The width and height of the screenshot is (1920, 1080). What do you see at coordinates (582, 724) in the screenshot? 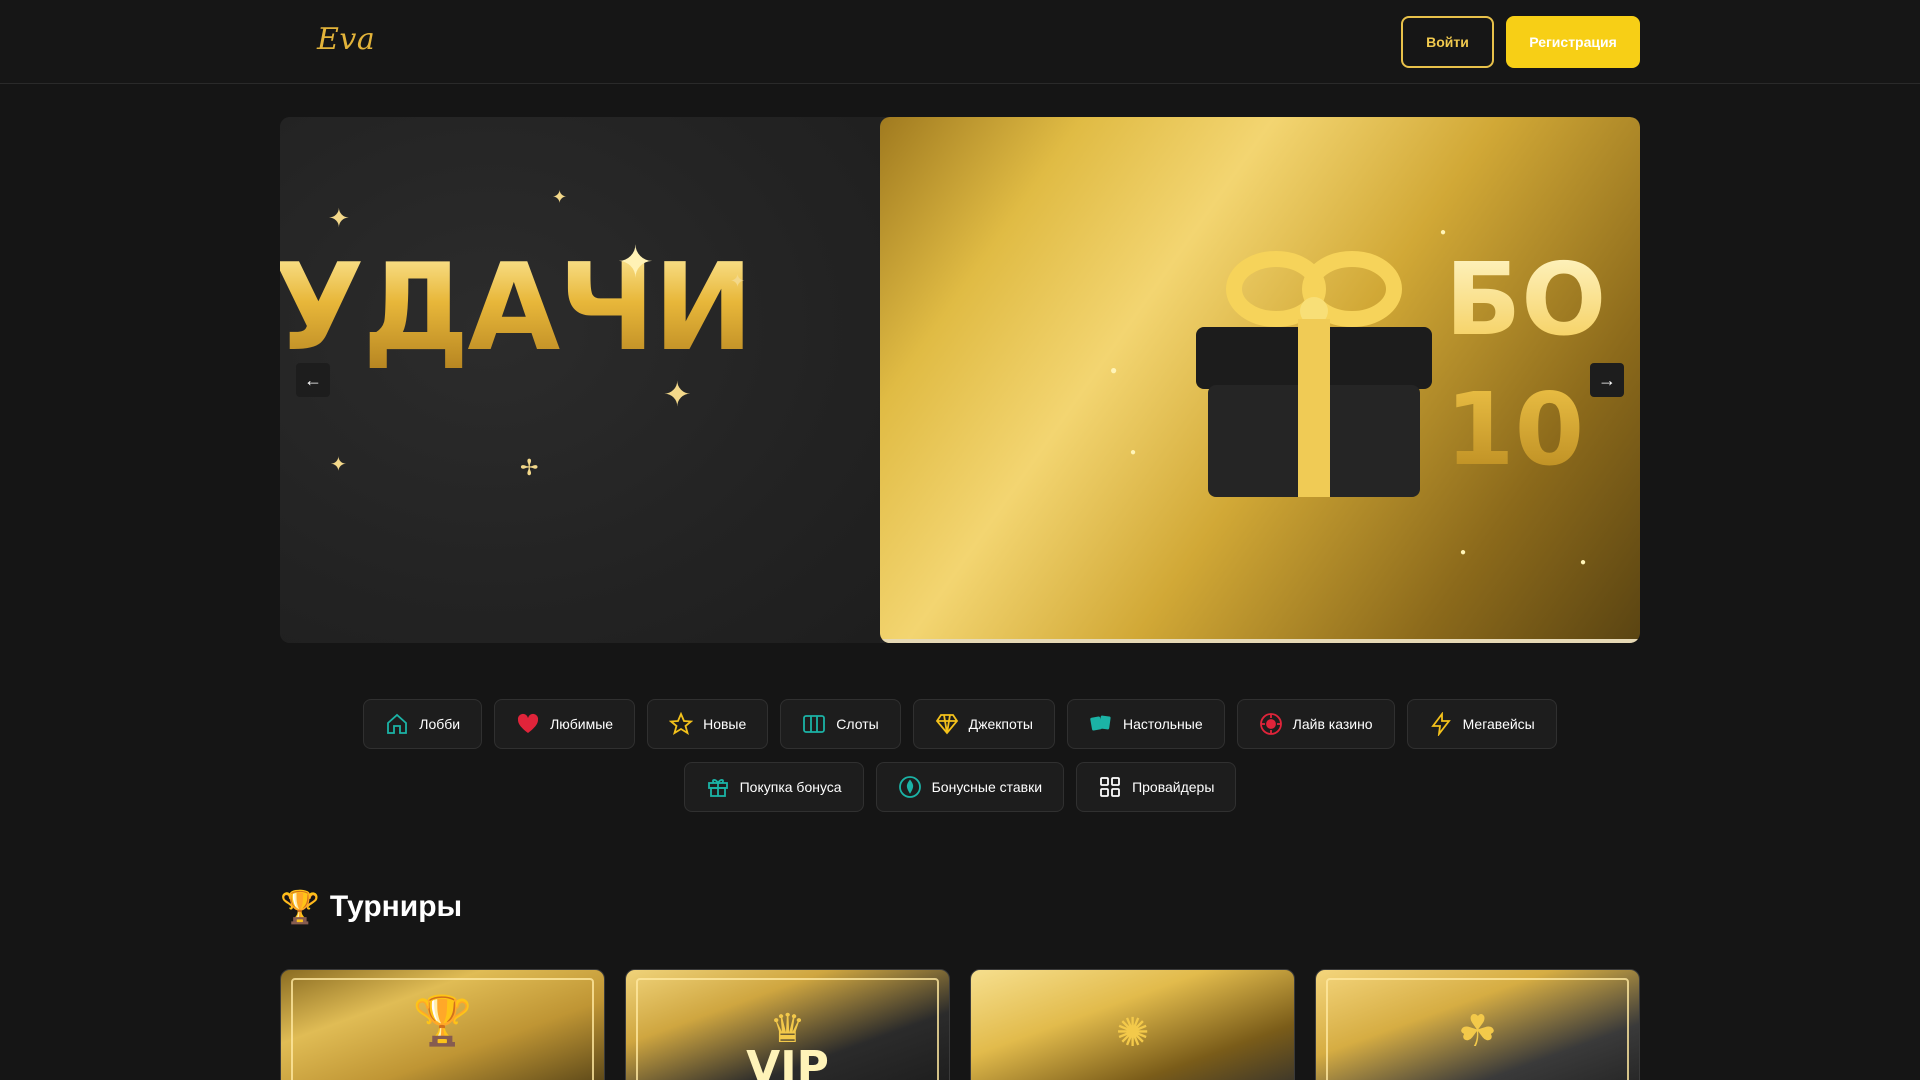
I see `category-label: Любимые` at bounding box center [582, 724].